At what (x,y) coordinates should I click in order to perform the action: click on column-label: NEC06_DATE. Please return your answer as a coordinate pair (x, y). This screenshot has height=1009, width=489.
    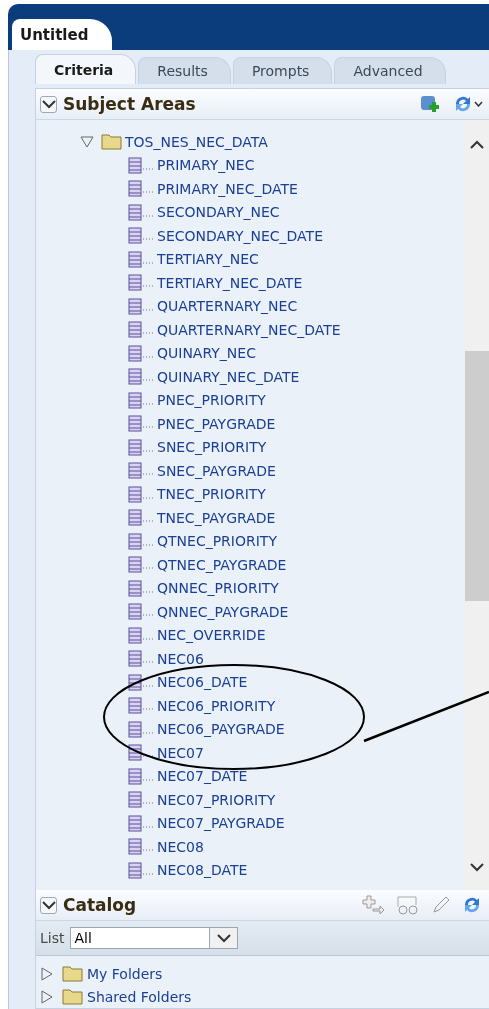
    Looking at the image, I should click on (202, 682).